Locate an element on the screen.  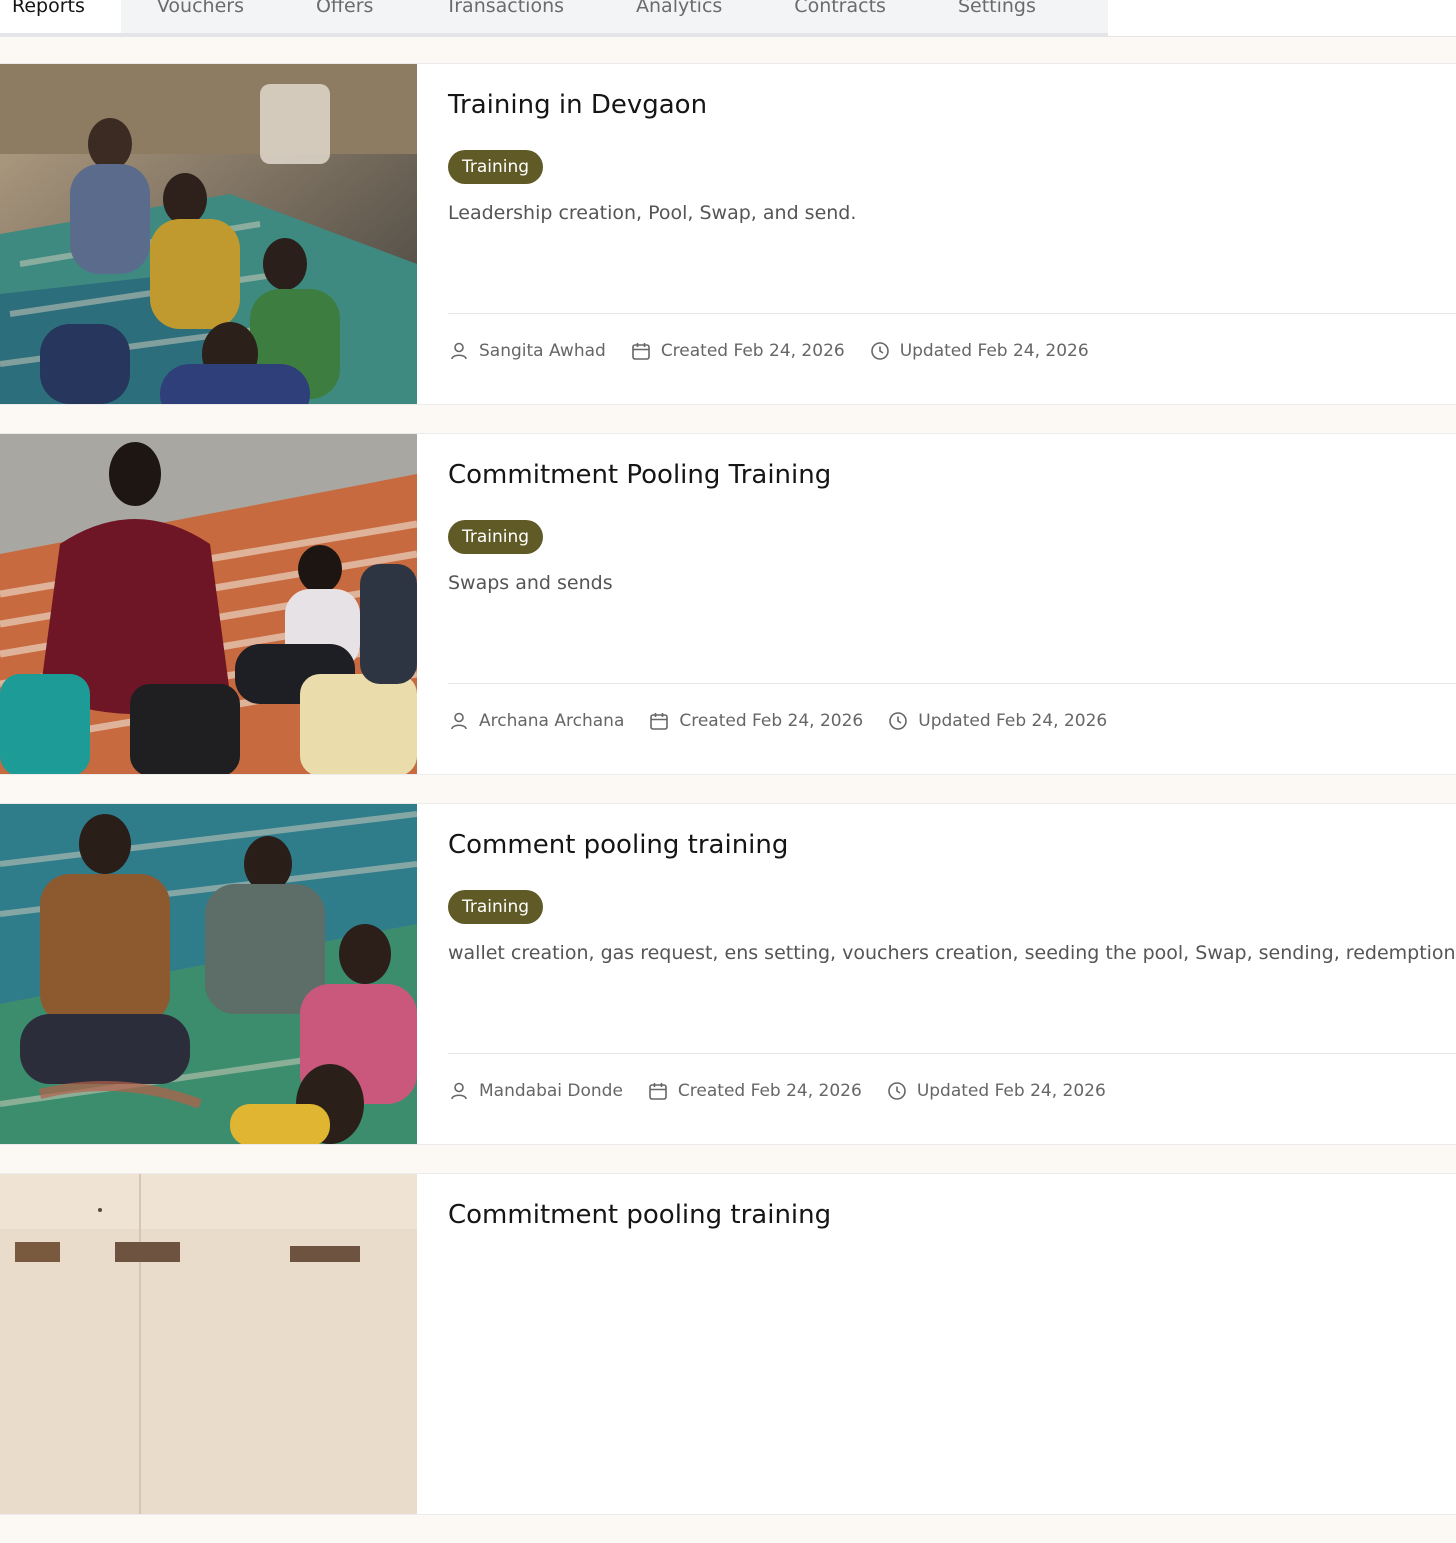
author: Mandabai Donde is located at coordinates (535, 1091).